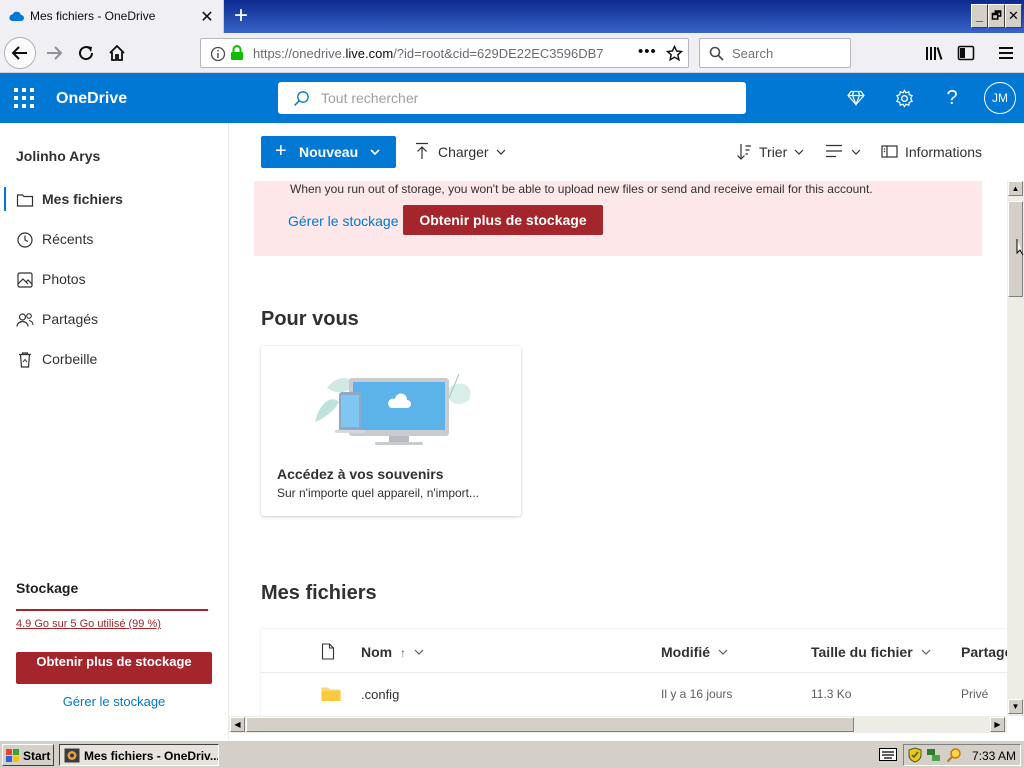 The height and width of the screenshot is (768, 1024). I want to click on column-header-name: Nom ↑, so click(392, 652).